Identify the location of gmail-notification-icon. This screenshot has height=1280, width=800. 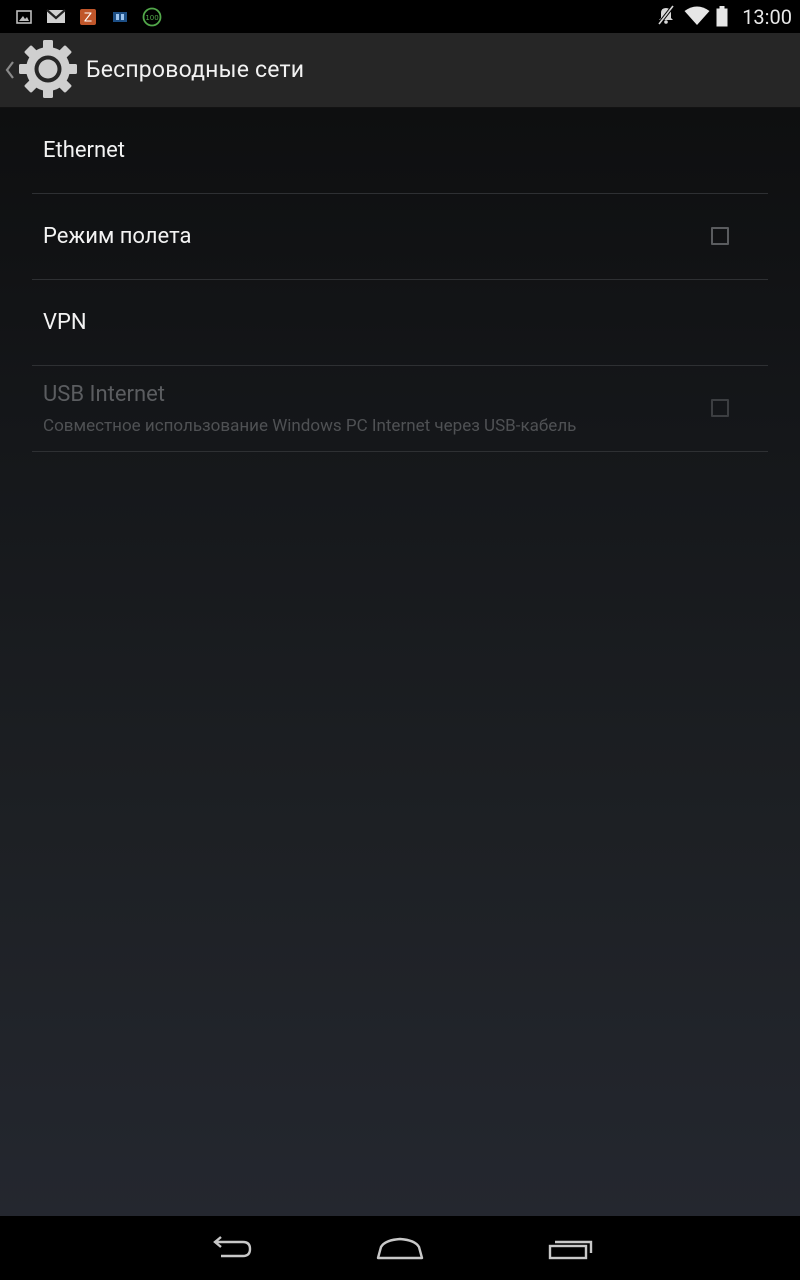
(56, 16).